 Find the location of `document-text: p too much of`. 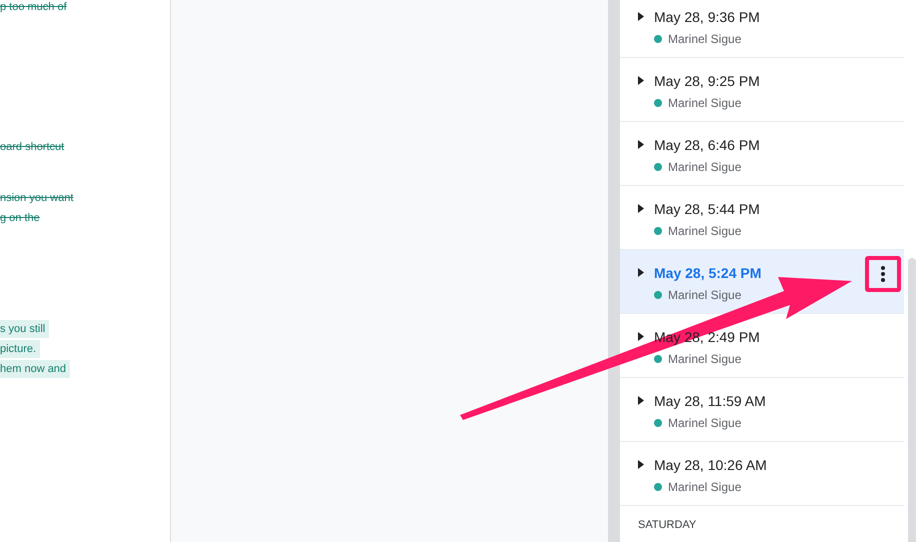

document-text: p too much of is located at coordinates (34, 7).